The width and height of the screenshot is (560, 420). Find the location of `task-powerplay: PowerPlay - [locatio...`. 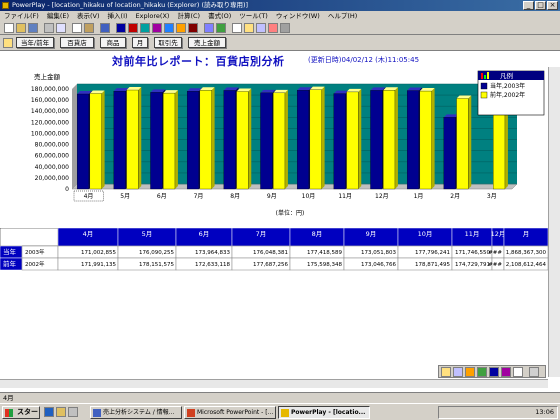

task-powerplay: PowerPlay - [locatio... is located at coordinates (324, 412).